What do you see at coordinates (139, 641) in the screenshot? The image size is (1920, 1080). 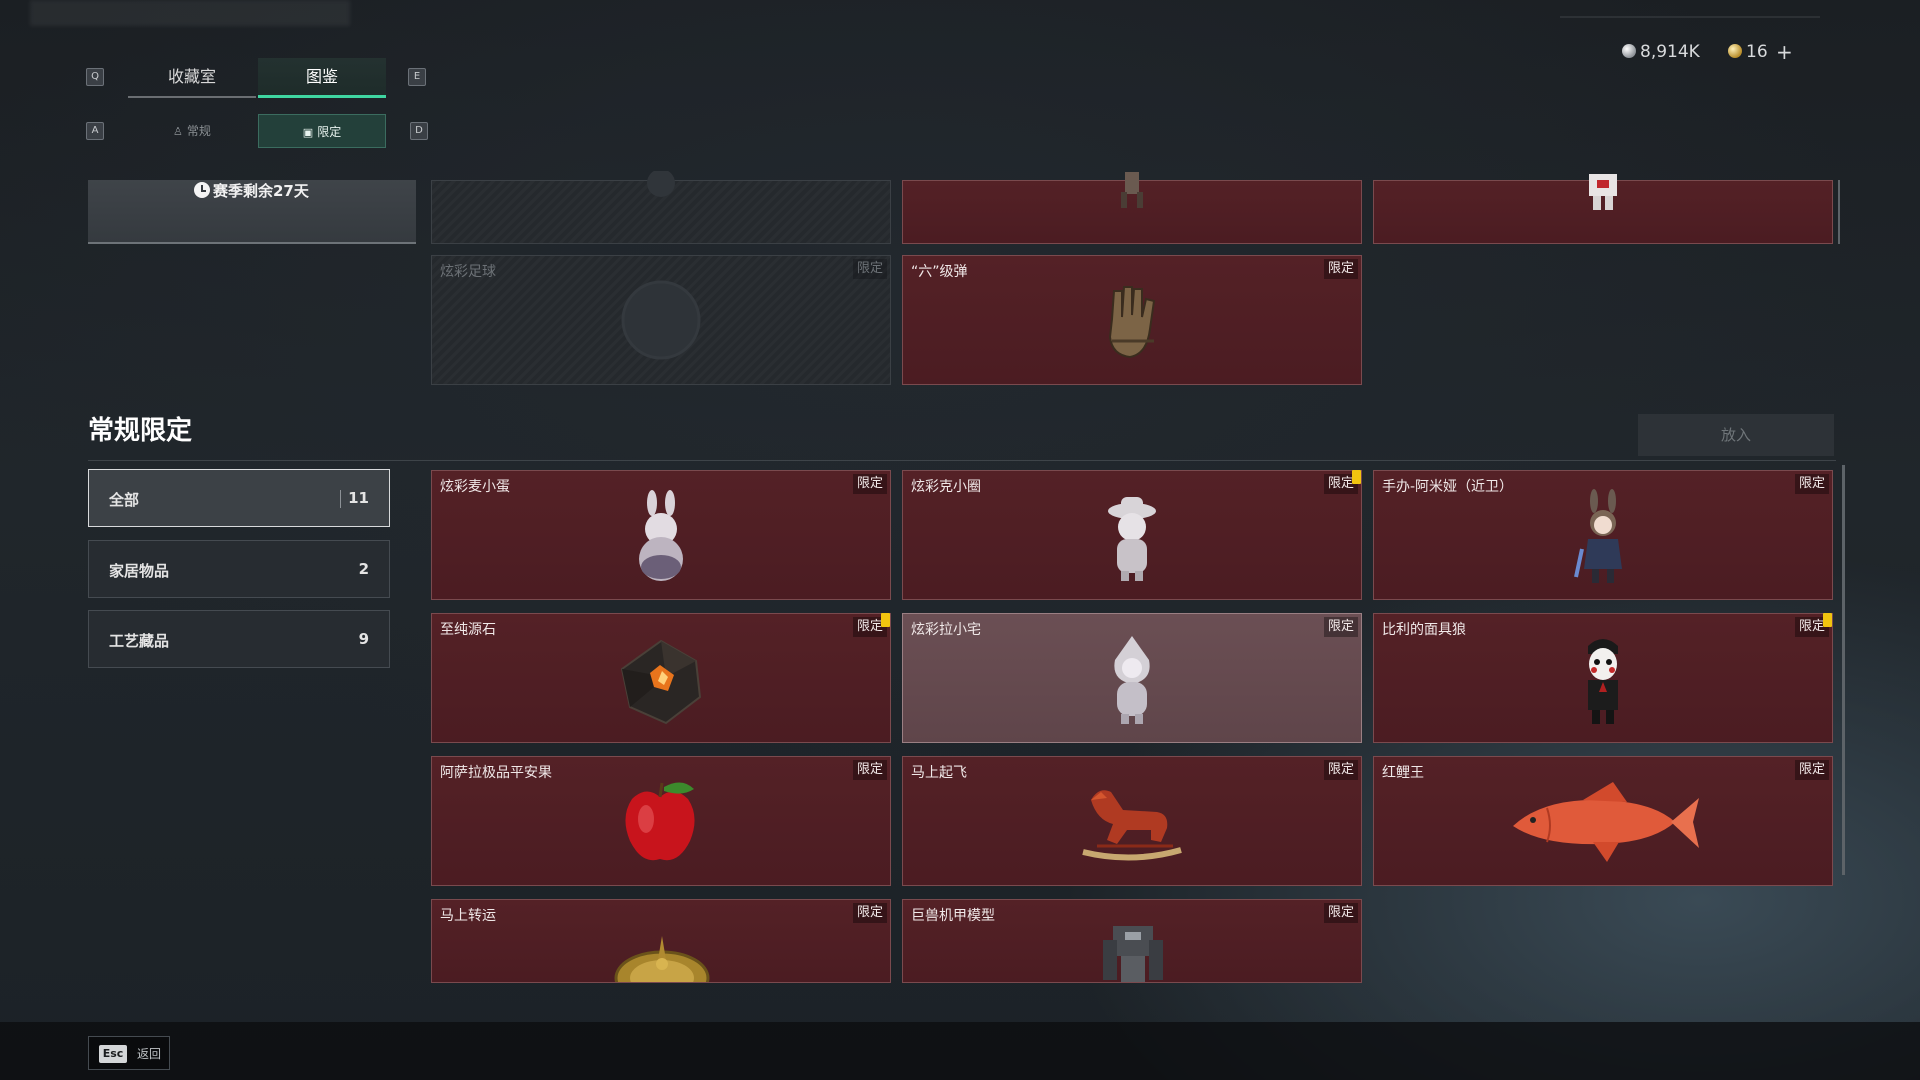 I see `filter-label: 工艺藏品` at bounding box center [139, 641].